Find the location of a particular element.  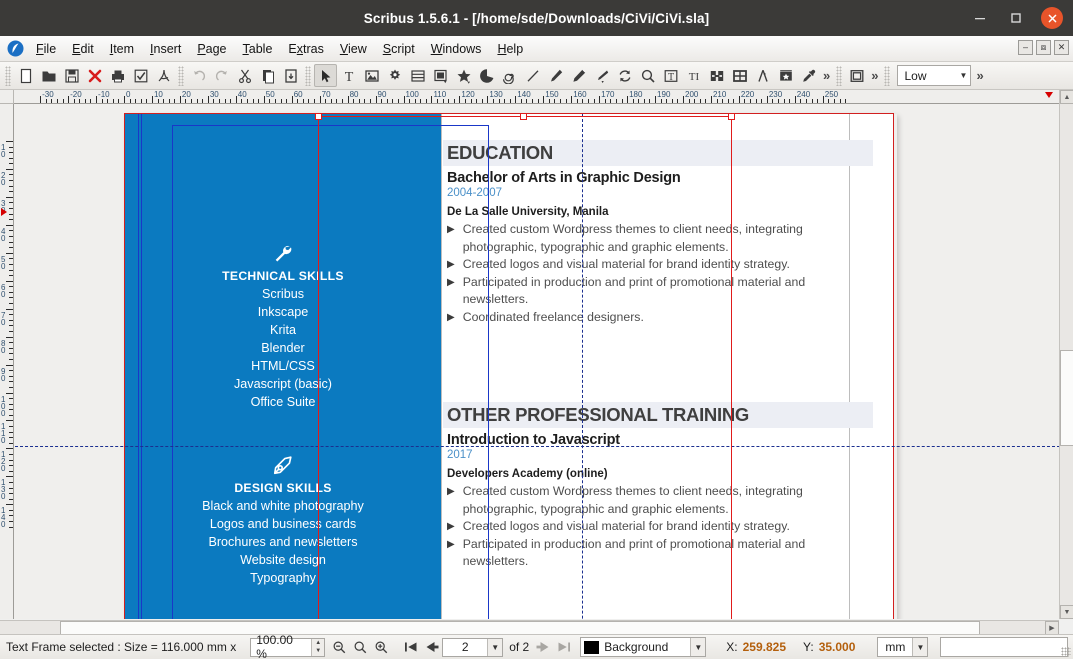

svg-text: T is located at coordinates (670, 77).